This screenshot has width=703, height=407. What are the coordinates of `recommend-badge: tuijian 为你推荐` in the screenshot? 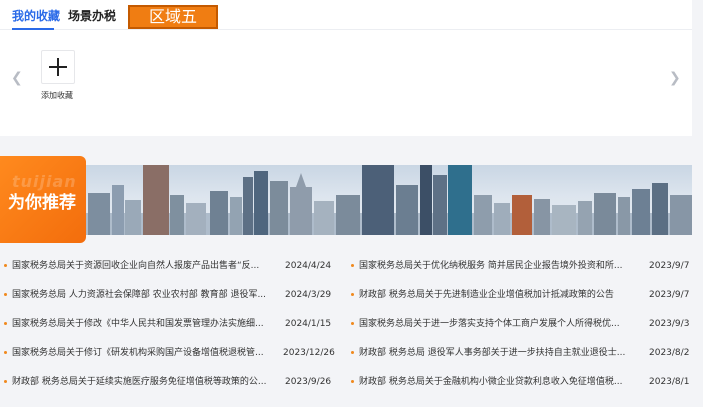 It's located at (43, 199).